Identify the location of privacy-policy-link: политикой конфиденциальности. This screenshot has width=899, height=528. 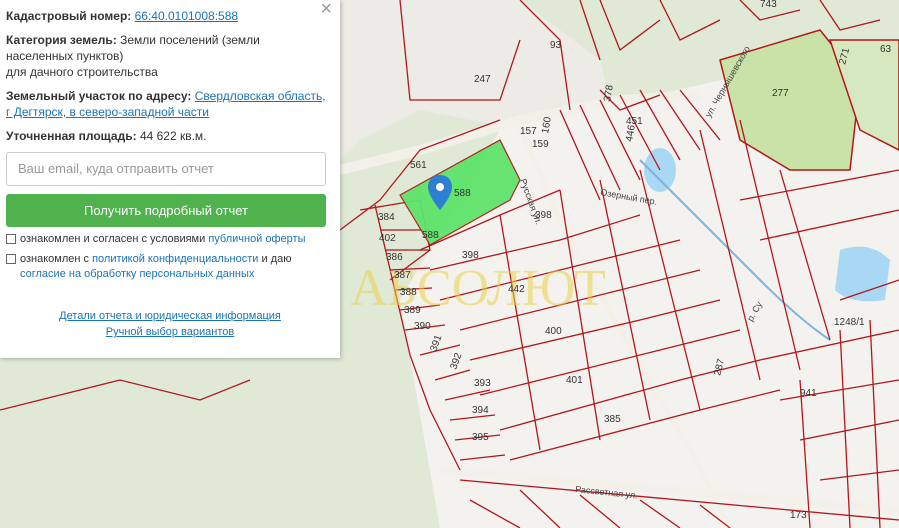
(175, 259).